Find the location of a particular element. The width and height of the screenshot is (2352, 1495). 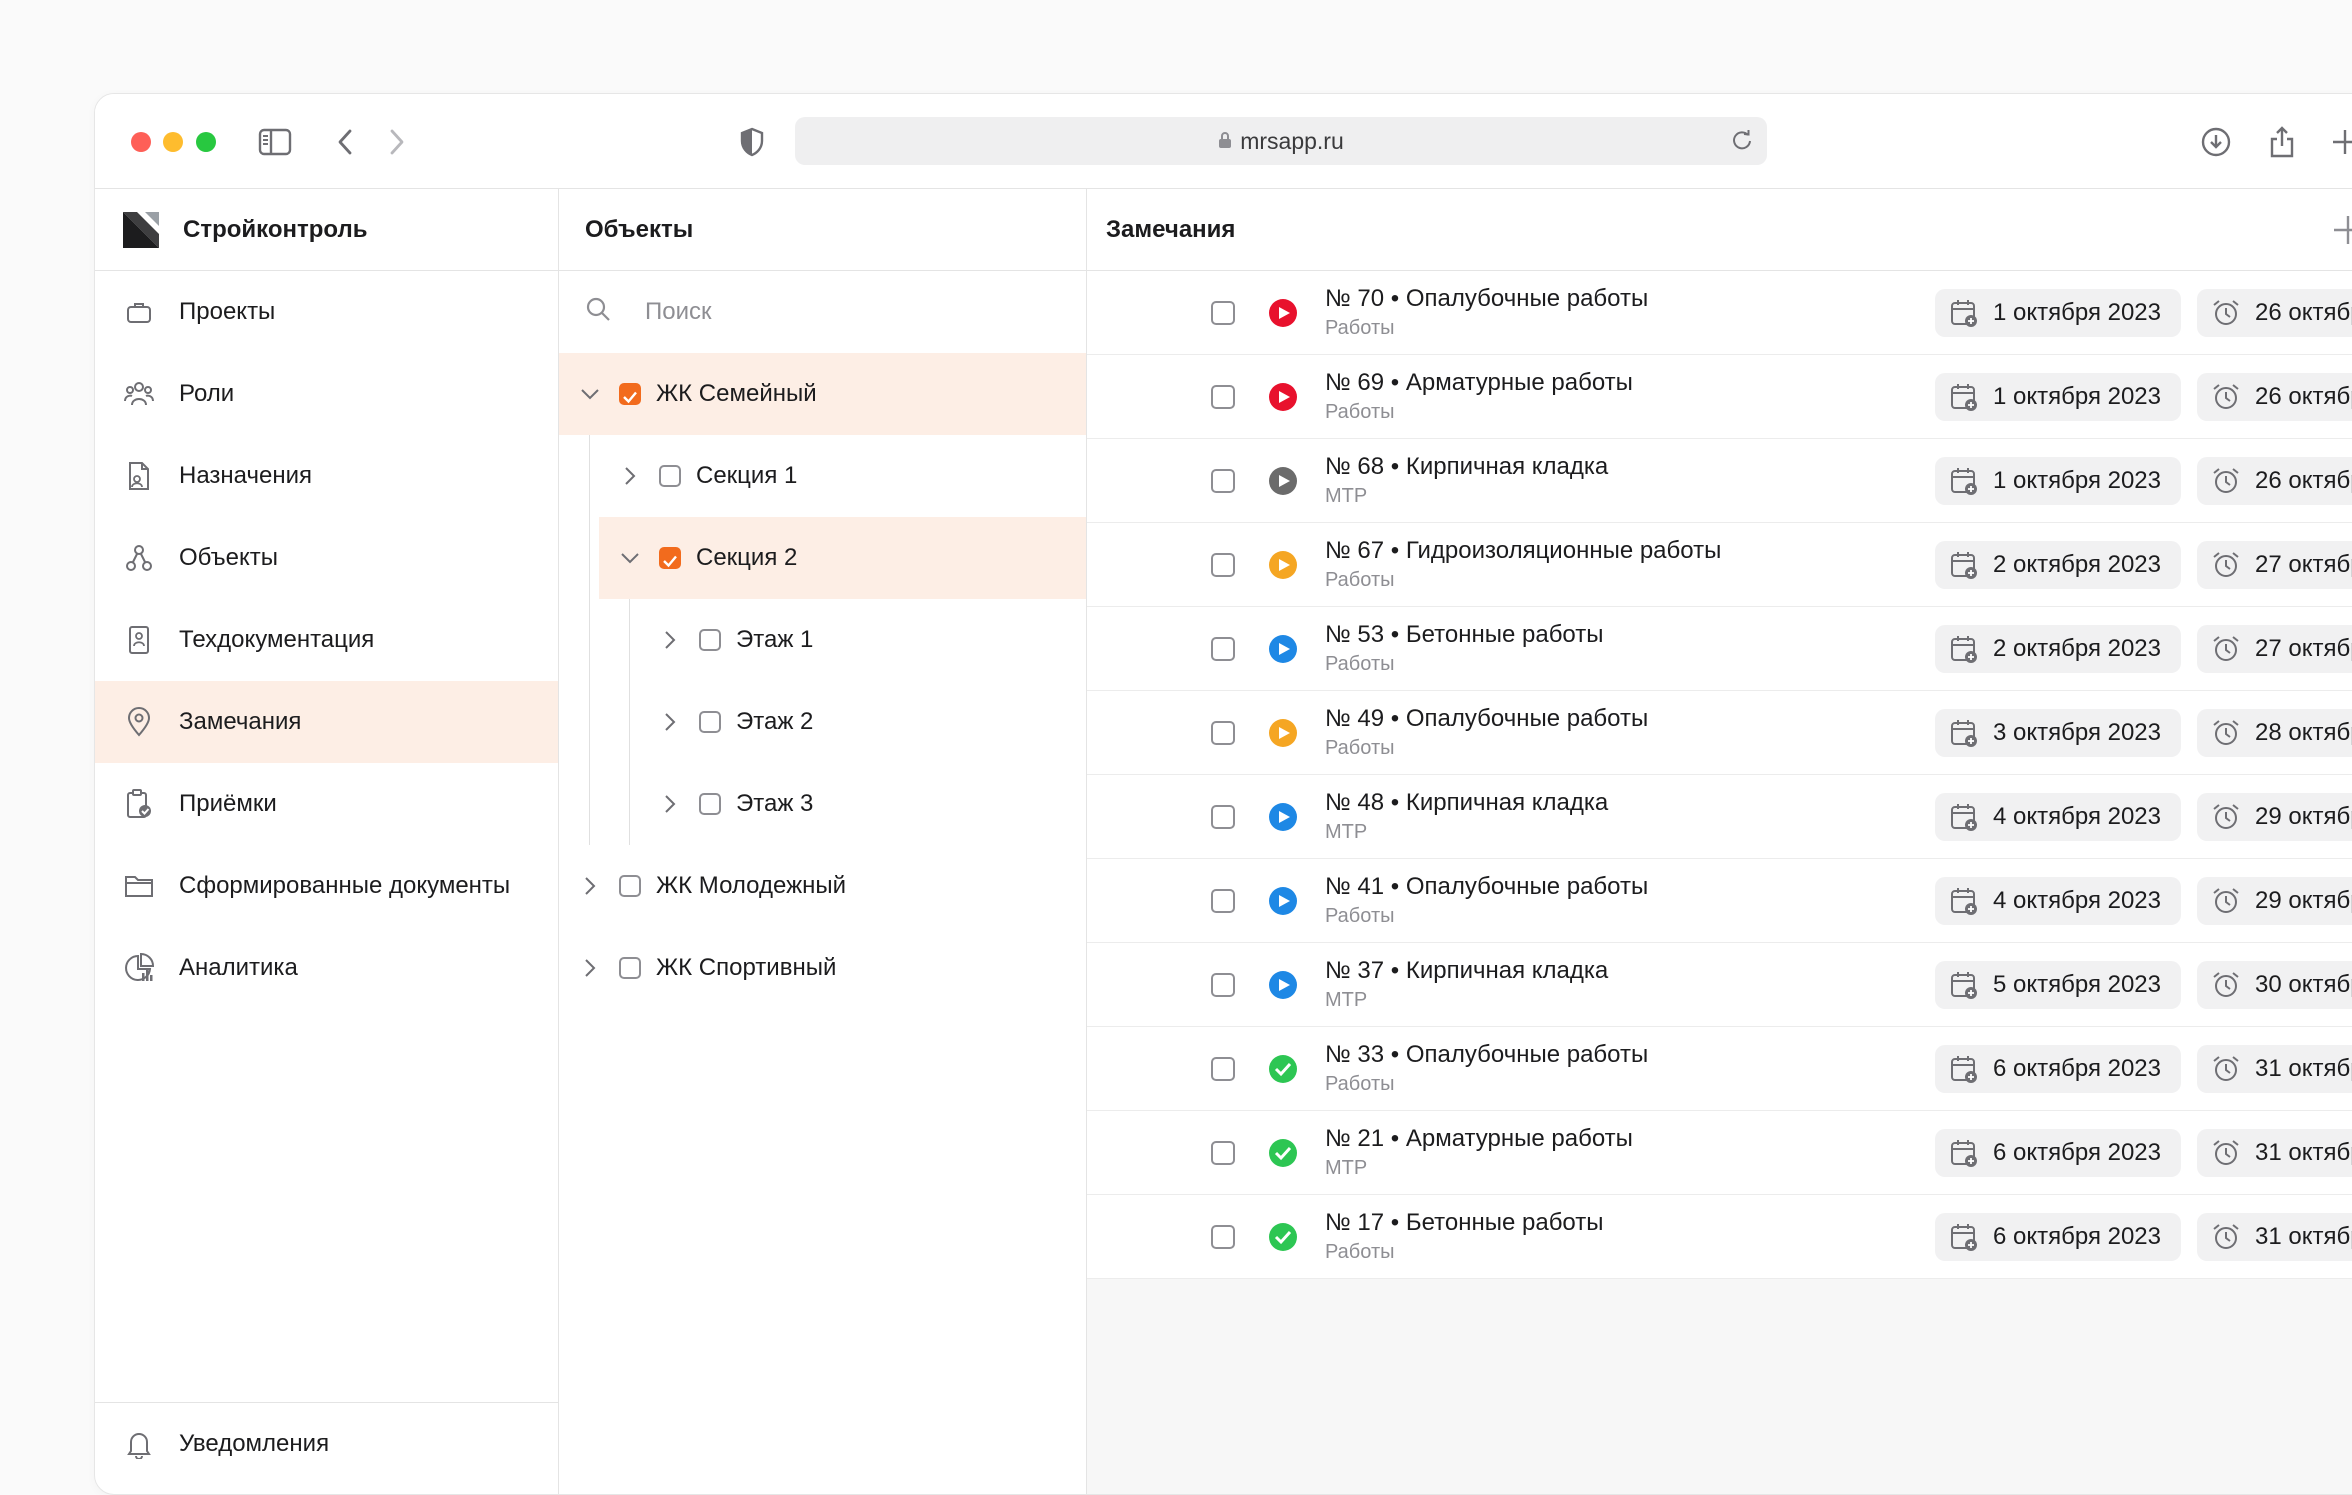

nav-item-objects: Объекты is located at coordinates (326, 558).